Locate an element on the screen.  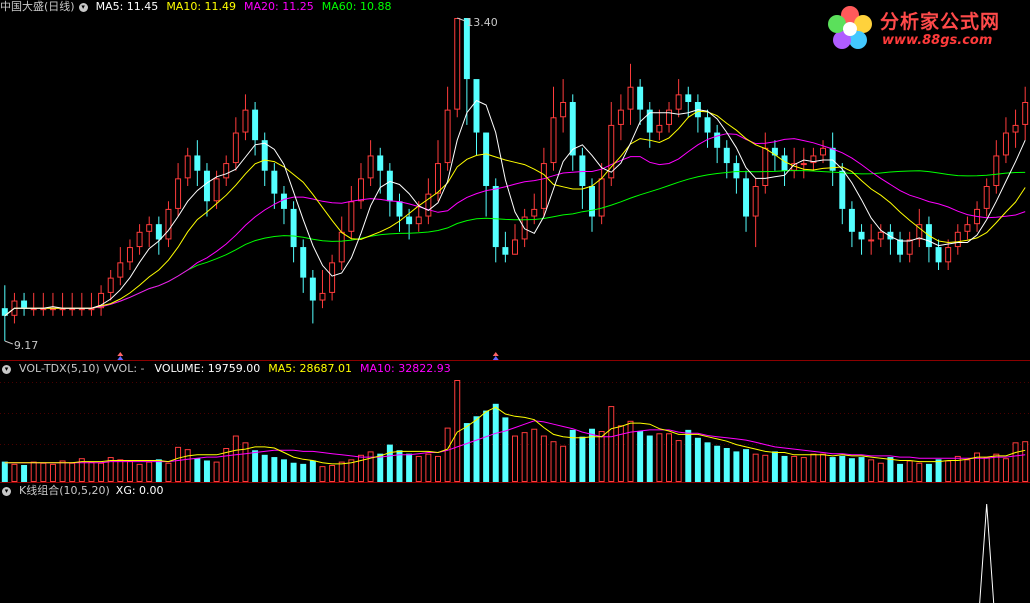
signal-marker-icon is located at coordinates (495, 358).